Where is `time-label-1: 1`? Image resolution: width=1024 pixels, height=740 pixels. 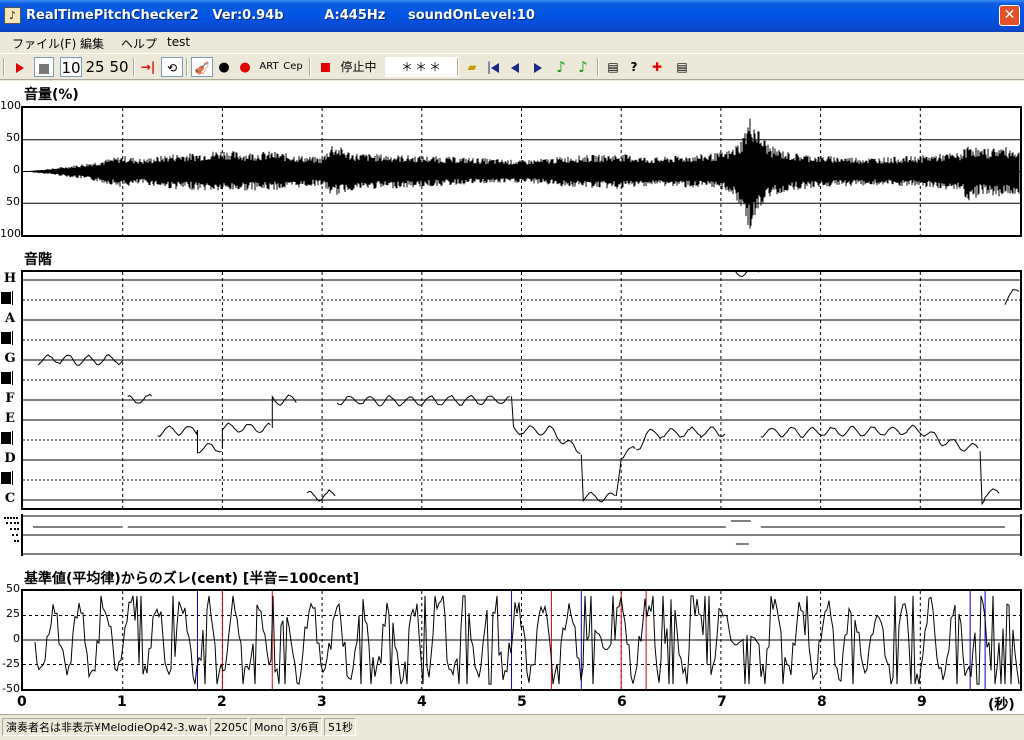
time-label-1: 1 is located at coordinates (122, 702).